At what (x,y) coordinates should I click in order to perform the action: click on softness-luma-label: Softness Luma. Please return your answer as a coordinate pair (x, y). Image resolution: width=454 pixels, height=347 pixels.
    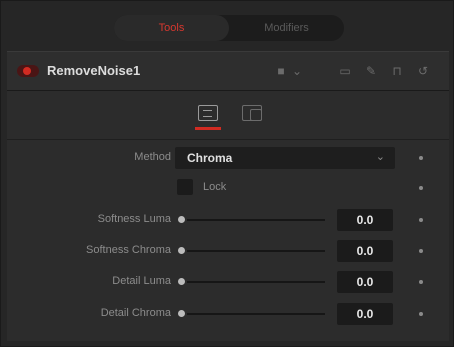
    Looking at the image, I should click on (134, 219).